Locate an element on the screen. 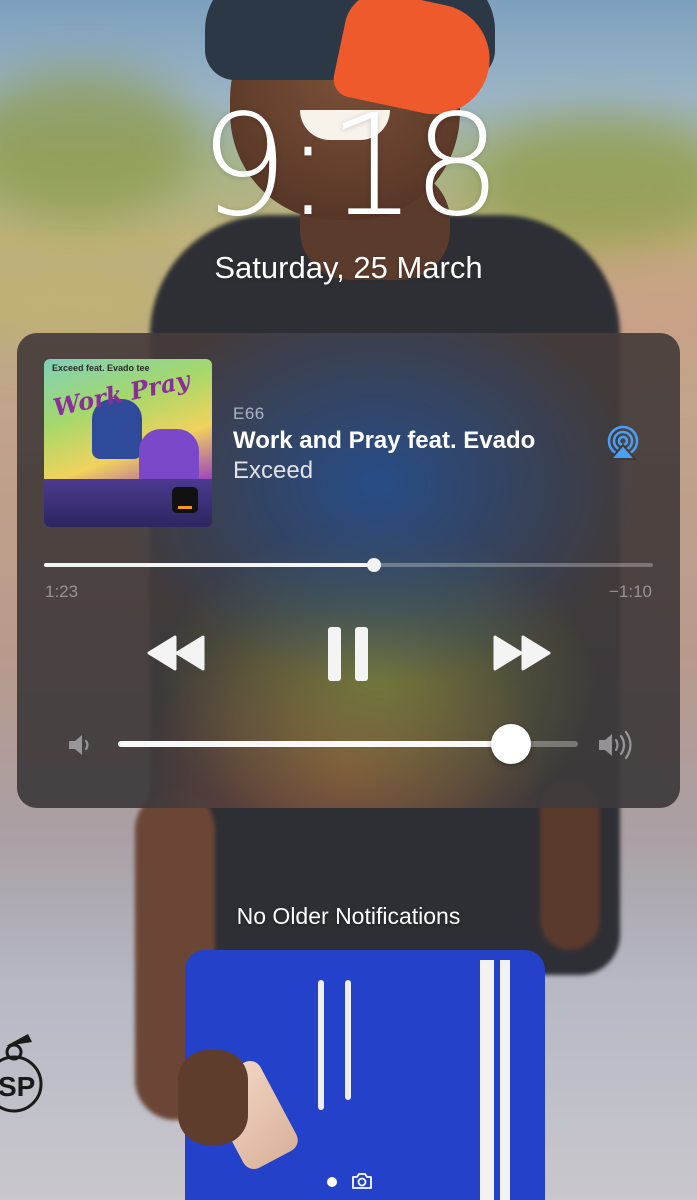 The height and width of the screenshot is (1200, 697). speaker-low-icon is located at coordinates (79, 745).